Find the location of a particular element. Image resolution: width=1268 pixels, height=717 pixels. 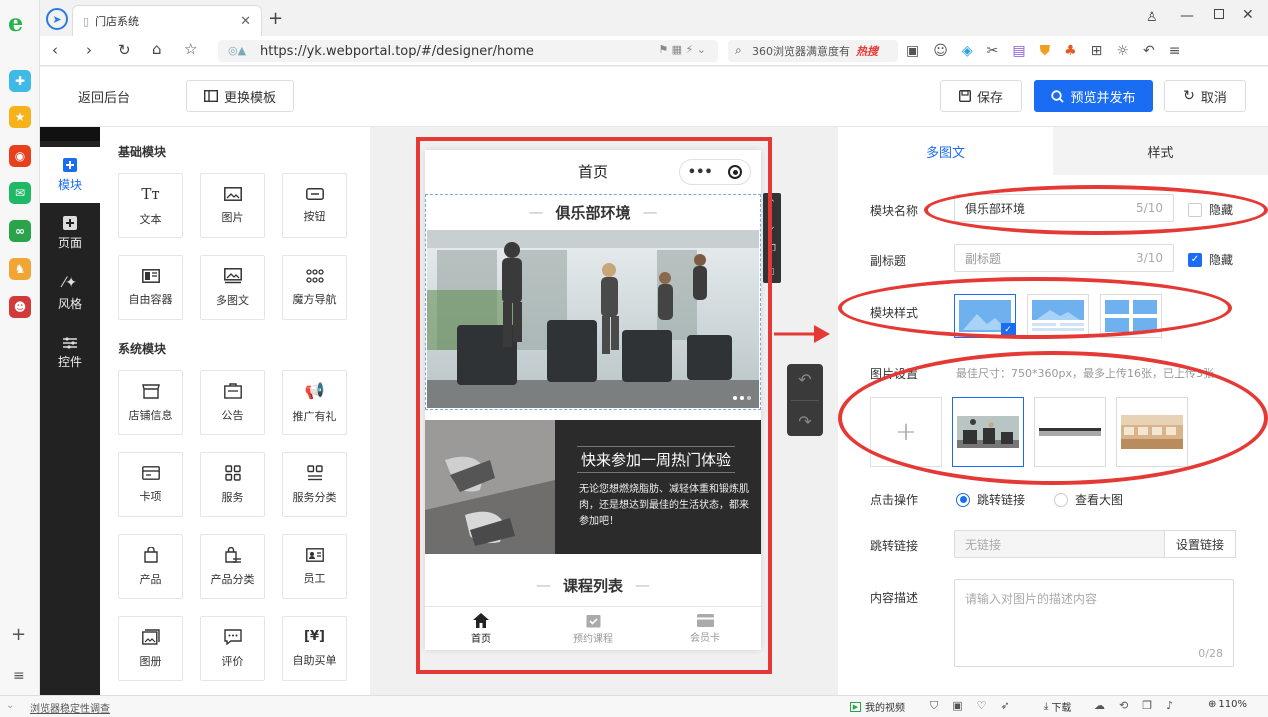

chat-icon: ☺ is located at coordinates (940, 51).